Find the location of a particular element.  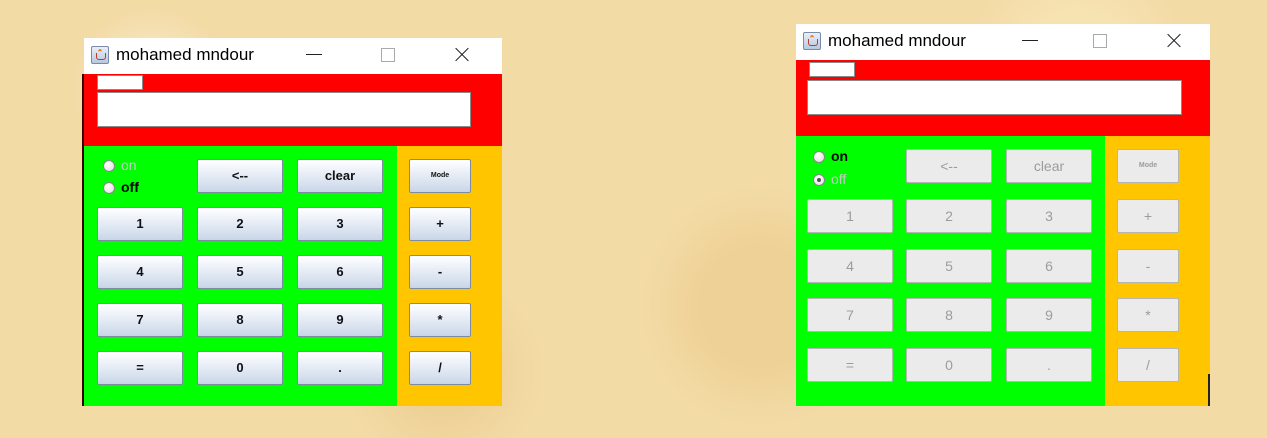

window-right-edge is located at coordinates (1209, 390).